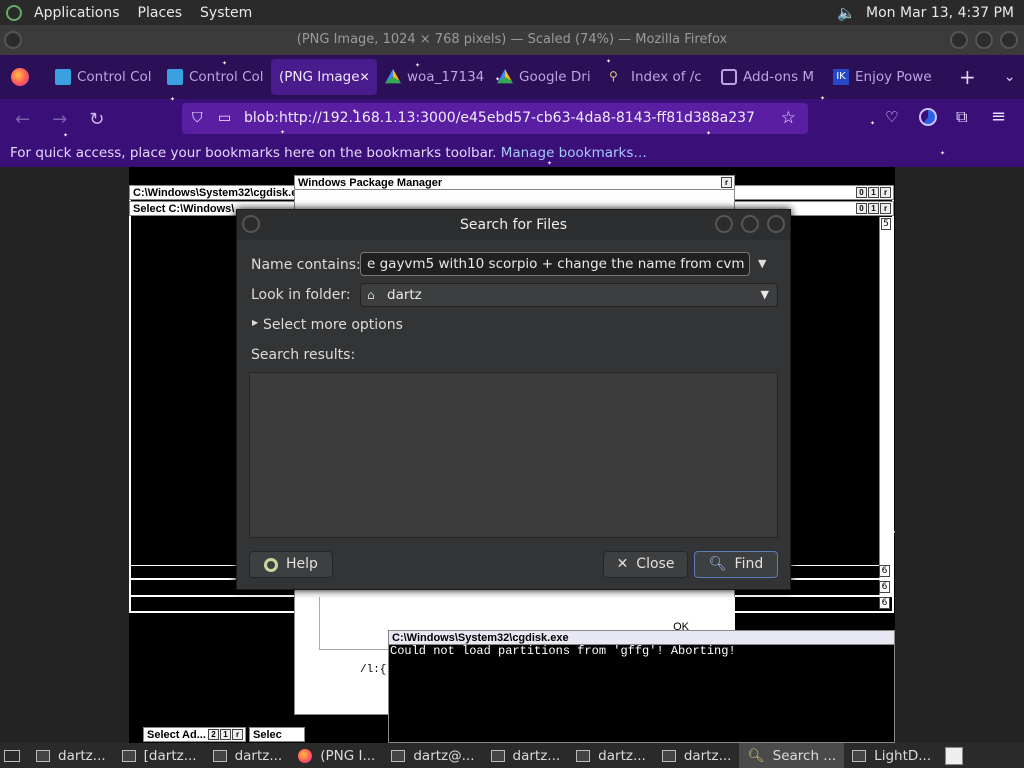 This screenshot has height=768, width=1024. I want to click on help-button: Help, so click(291, 564).